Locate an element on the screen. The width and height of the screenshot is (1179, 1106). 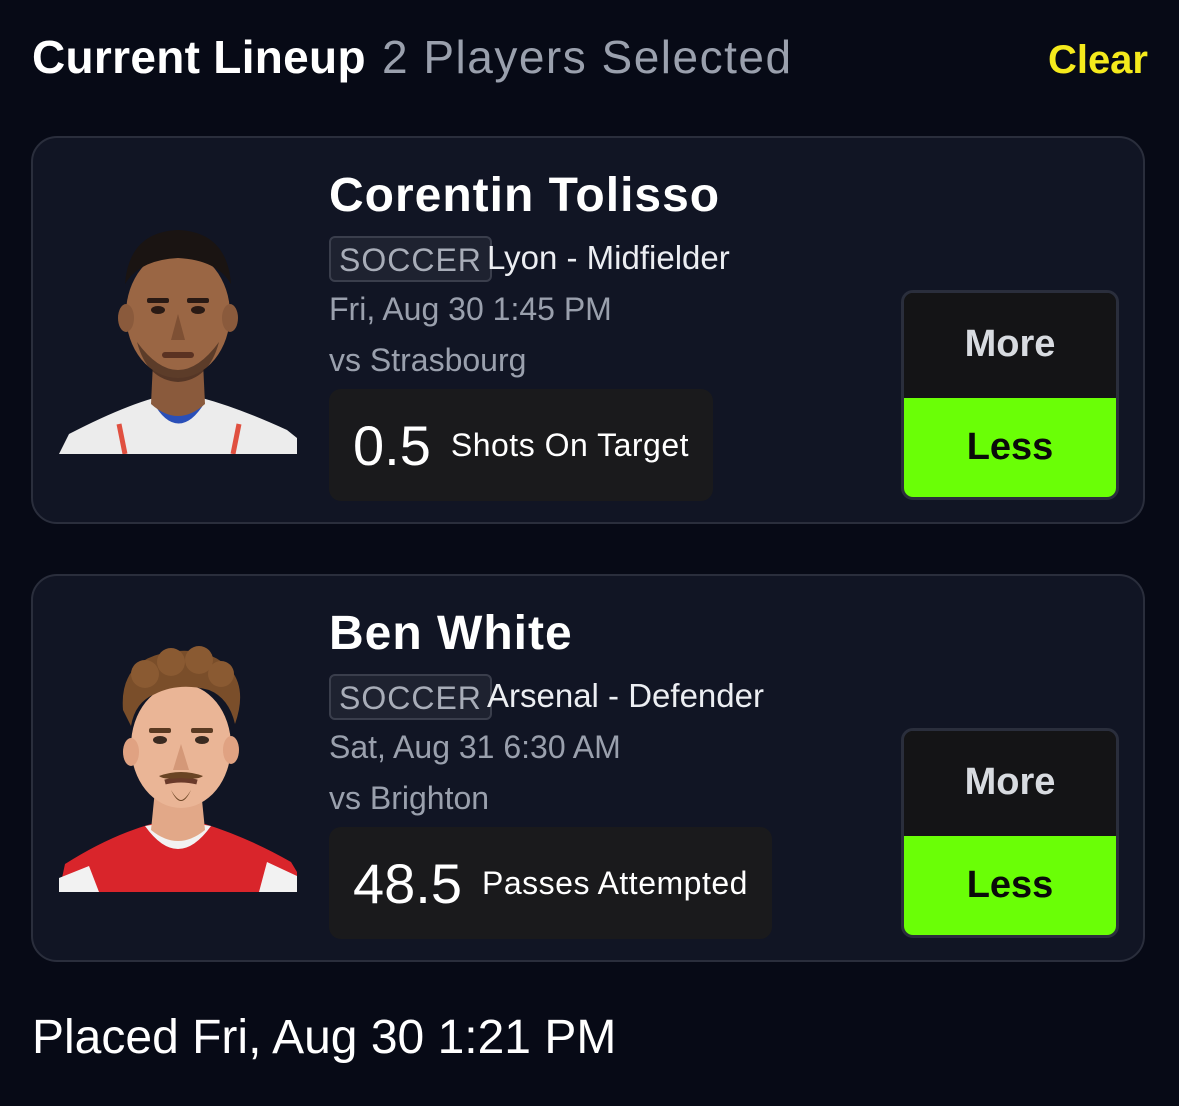
page-title: Current Lineup is located at coordinates (199, 57).